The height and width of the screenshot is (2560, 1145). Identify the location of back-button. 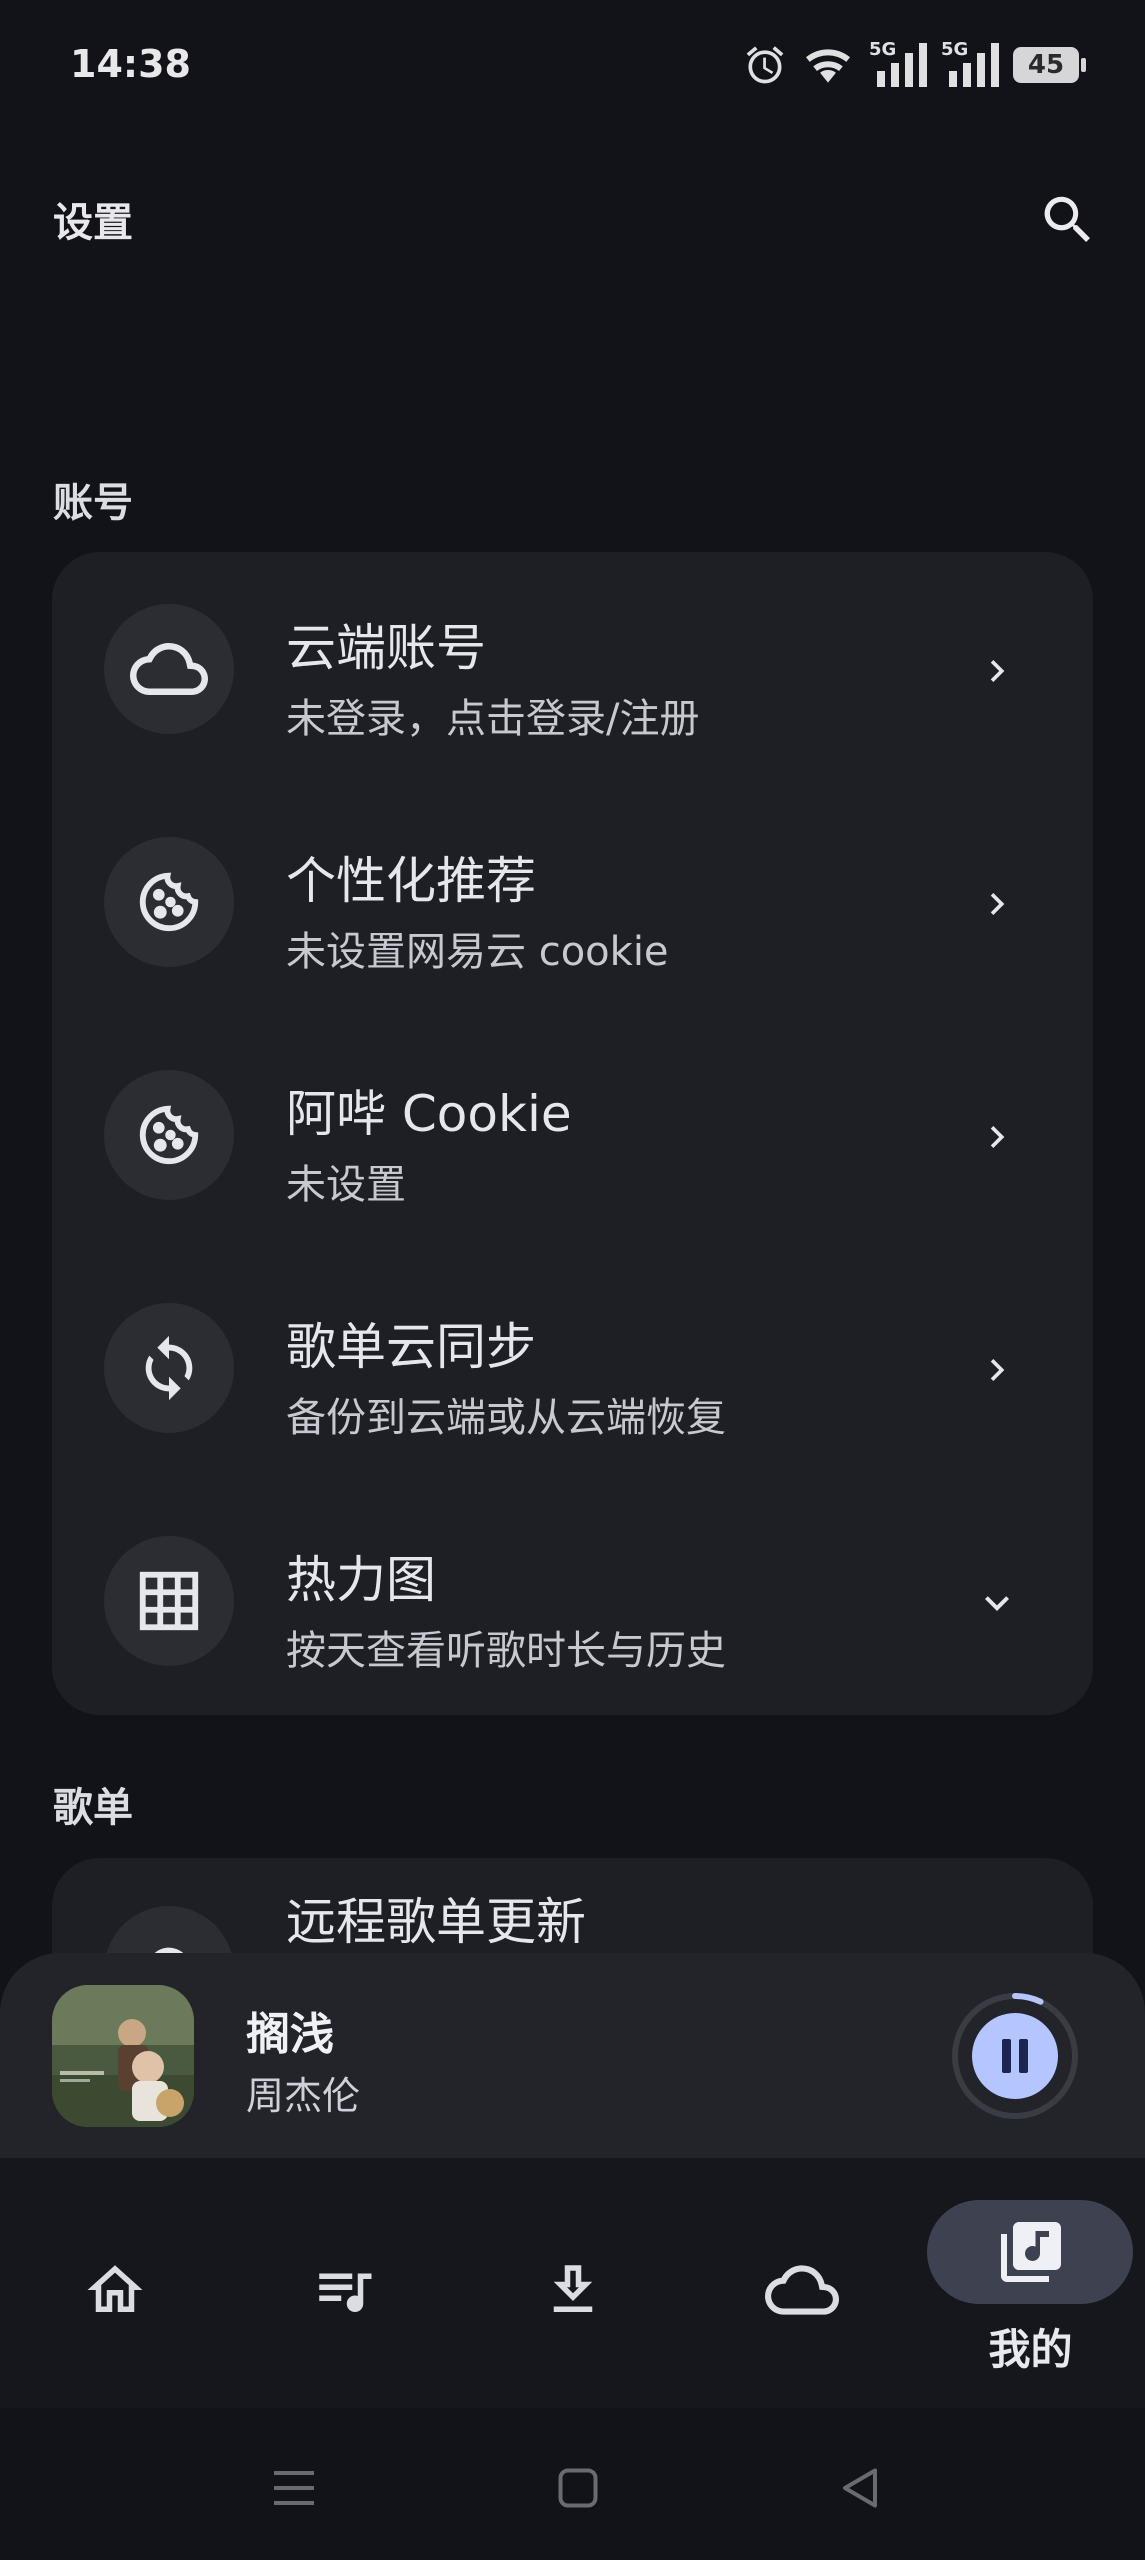
(860, 2488).